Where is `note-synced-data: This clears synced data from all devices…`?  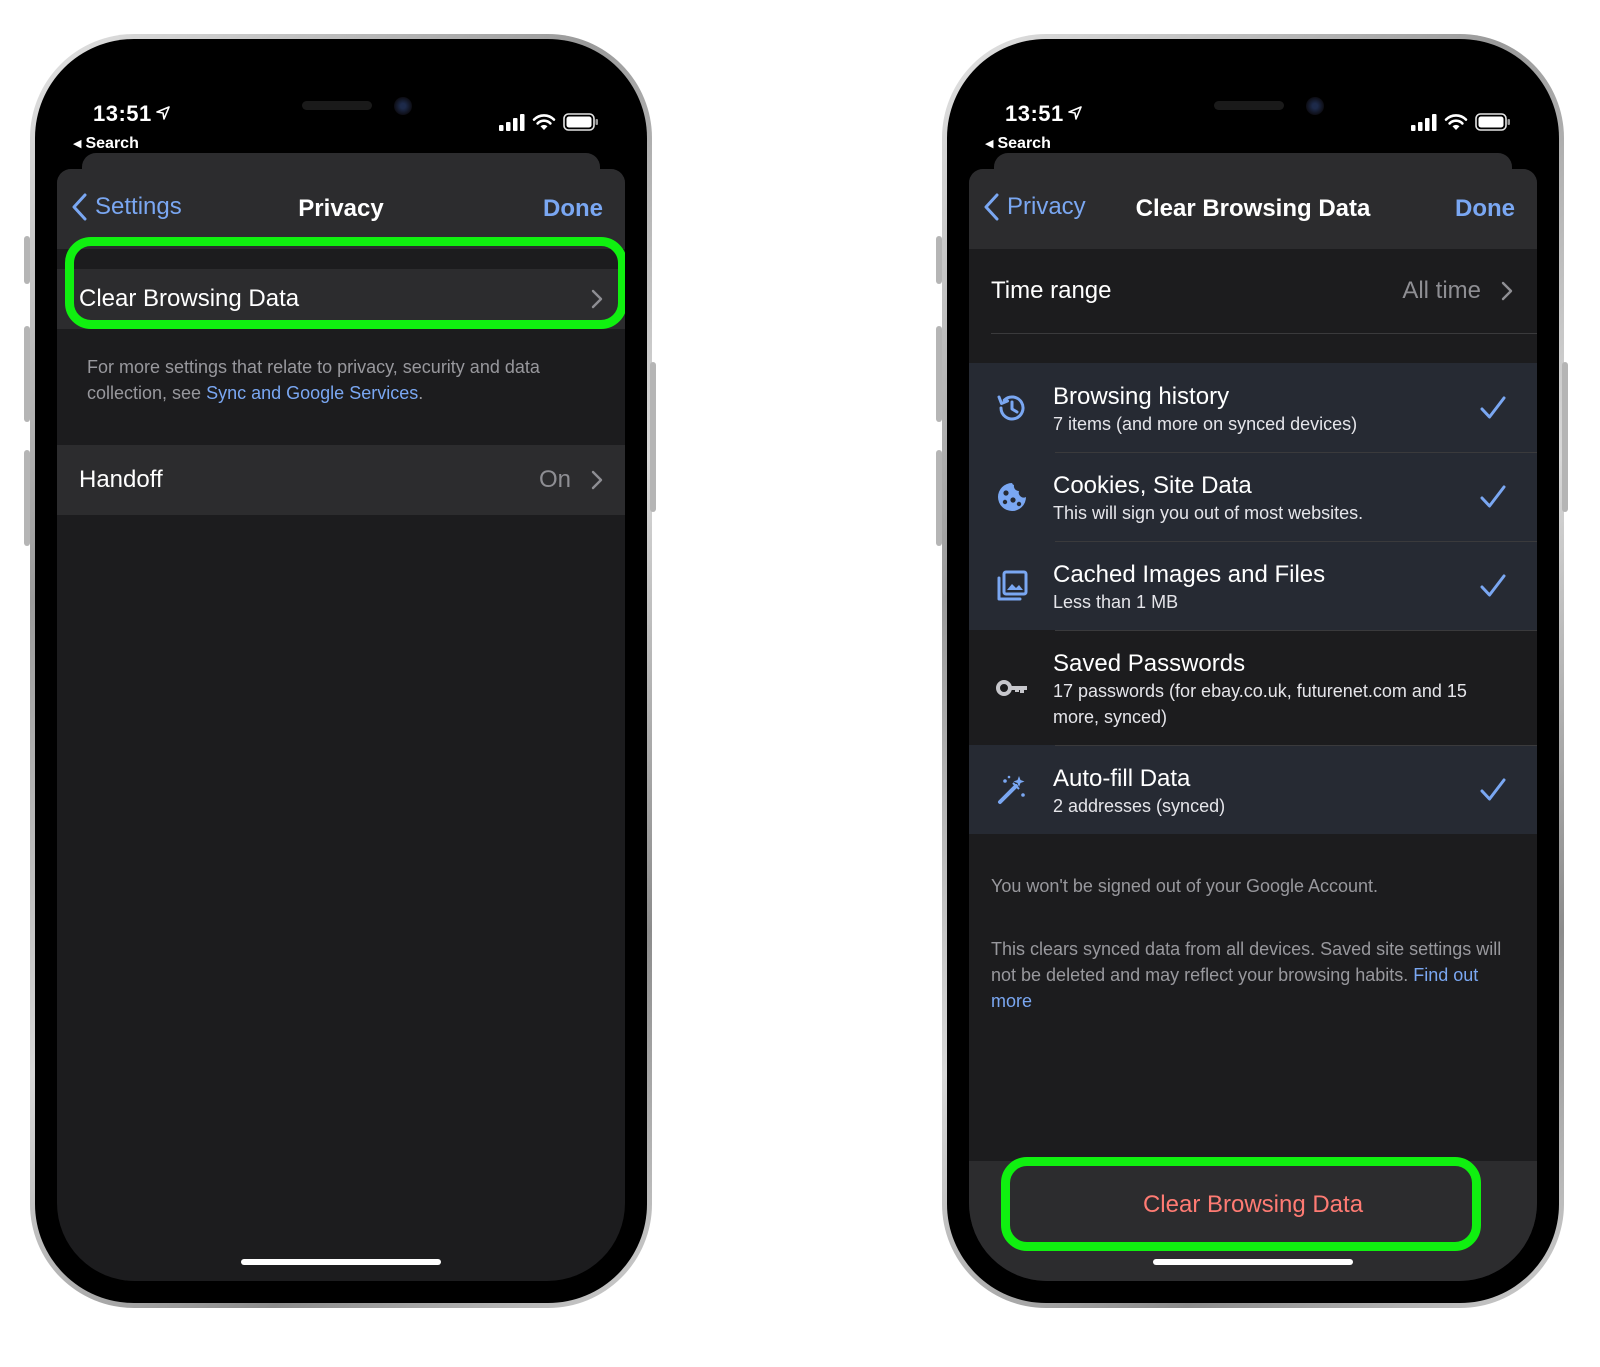
note-synced-data: This clears synced data from all devices… is located at coordinates (1246, 975).